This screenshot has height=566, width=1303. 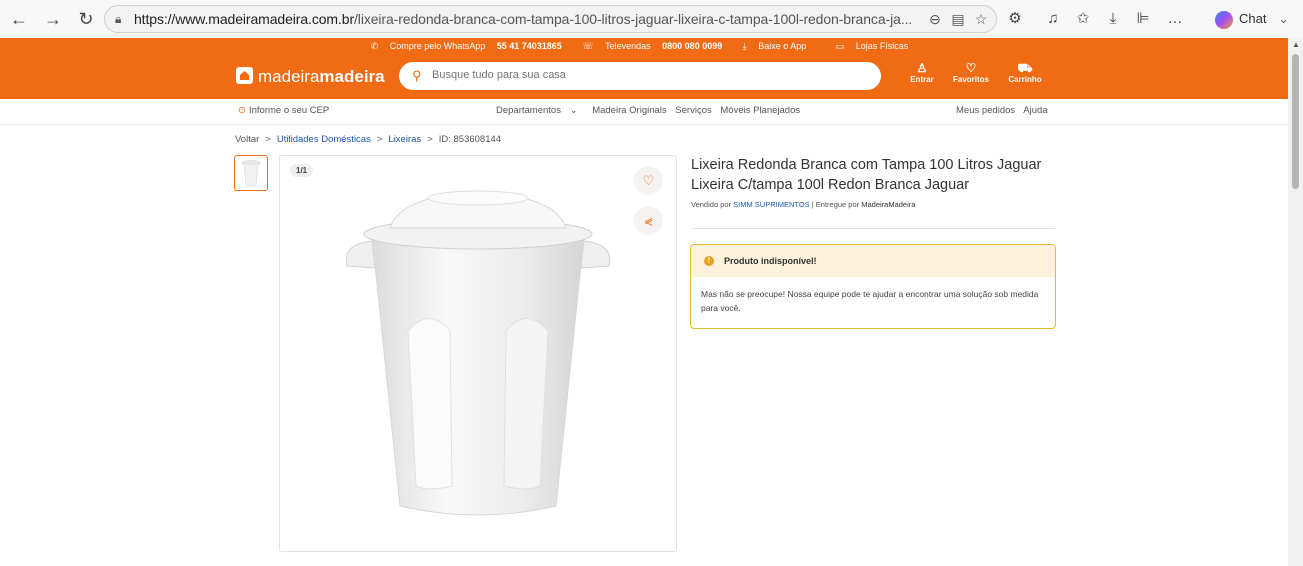 What do you see at coordinates (981, 19) in the screenshot?
I see `star-icon: ☆` at bounding box center [981, 19].